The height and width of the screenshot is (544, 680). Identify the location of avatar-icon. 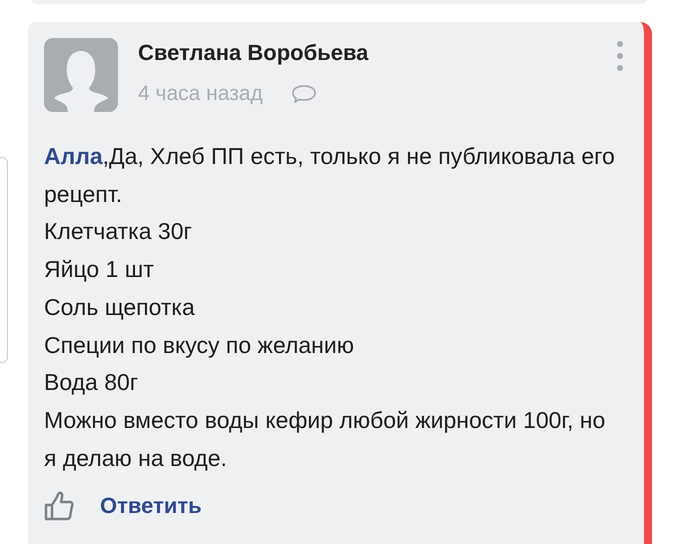
(81, 75).